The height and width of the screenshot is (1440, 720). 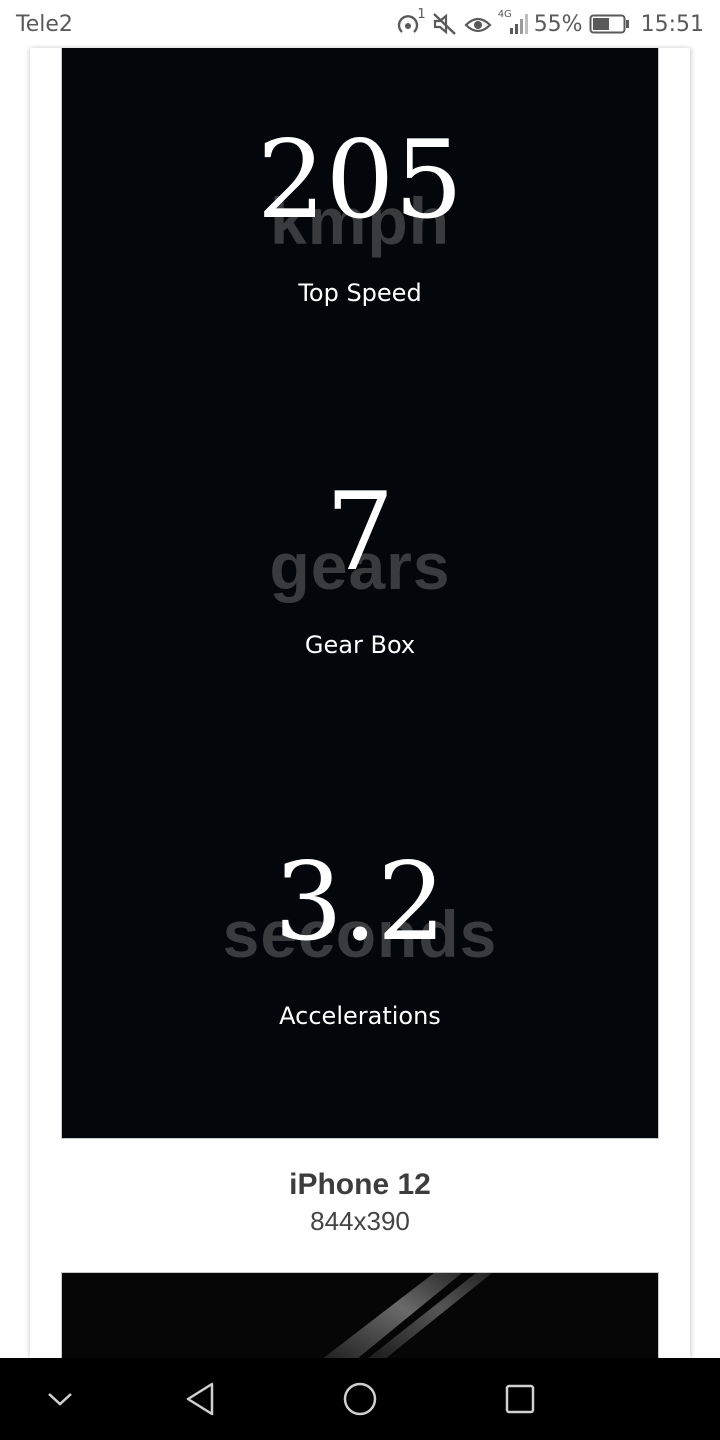 What do you see at coordinates (360, 1184) in the screenshot?
I see `device-name: iPhone 12` at bounding box center [360, 1184].